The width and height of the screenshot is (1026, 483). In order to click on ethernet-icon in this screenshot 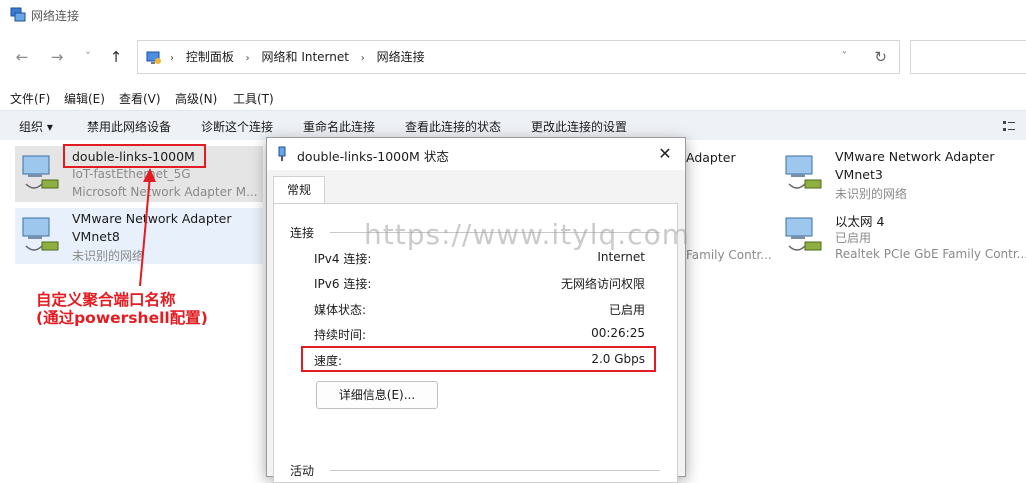, I will do `click(282, 153)`.